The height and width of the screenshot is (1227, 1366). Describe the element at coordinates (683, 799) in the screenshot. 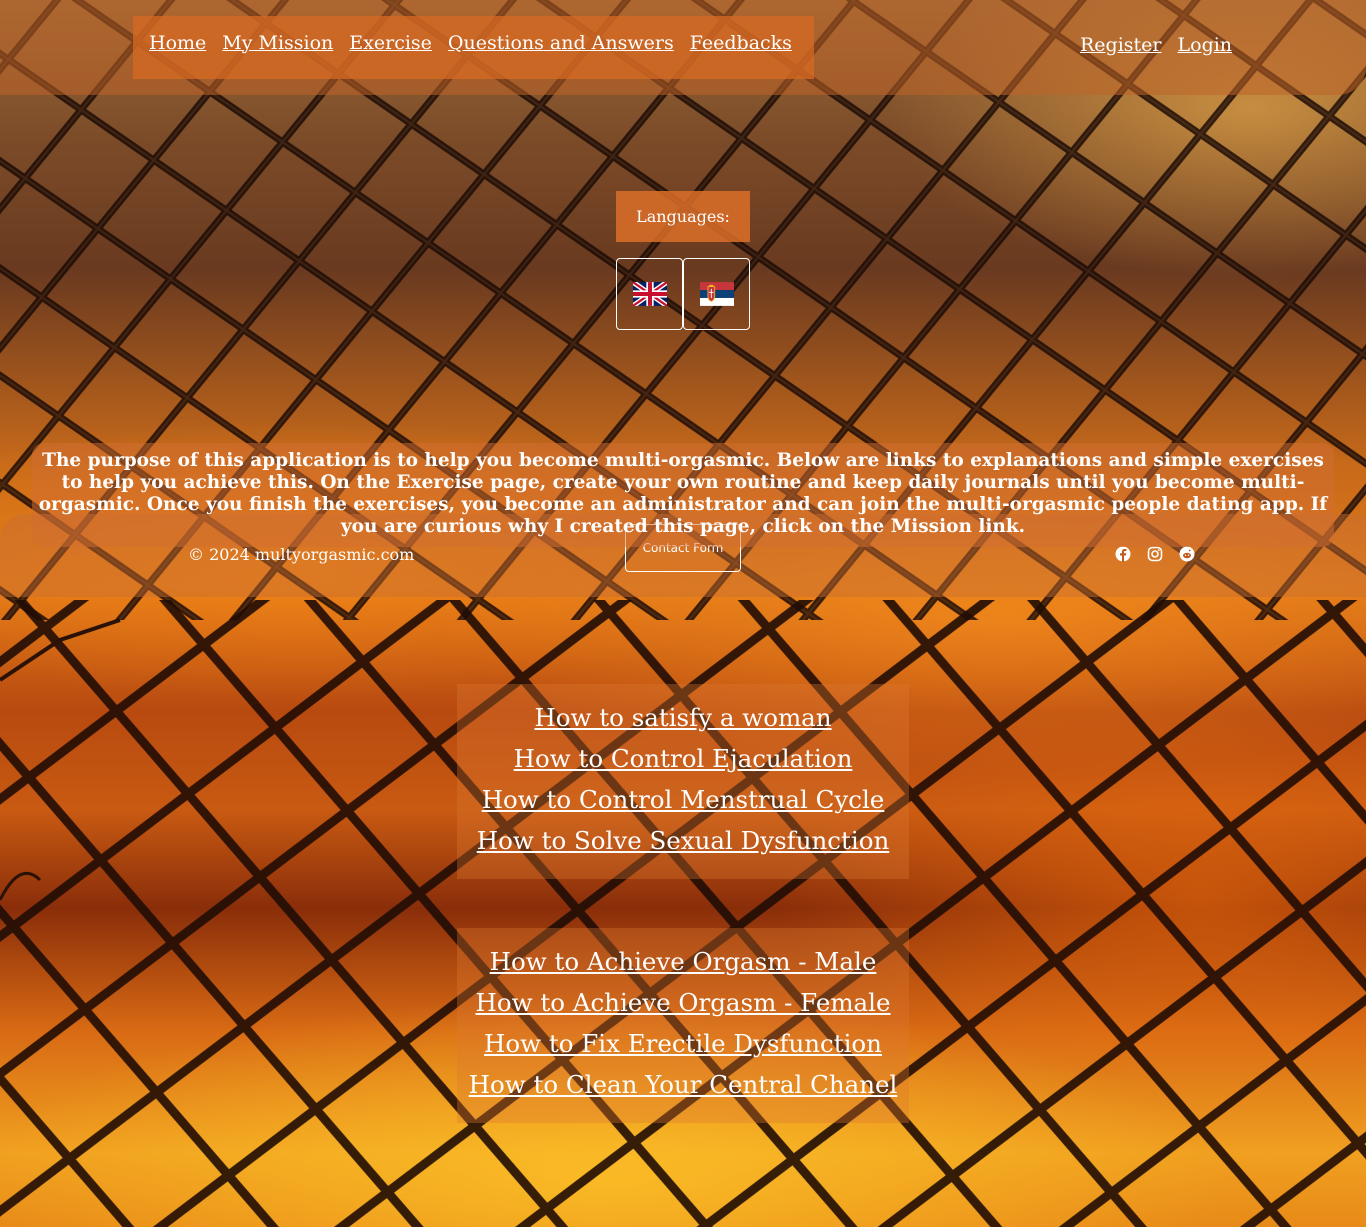

I see `guide-link-control-menstrual-cycle: How to Control Menstrual Cycle` at that location.